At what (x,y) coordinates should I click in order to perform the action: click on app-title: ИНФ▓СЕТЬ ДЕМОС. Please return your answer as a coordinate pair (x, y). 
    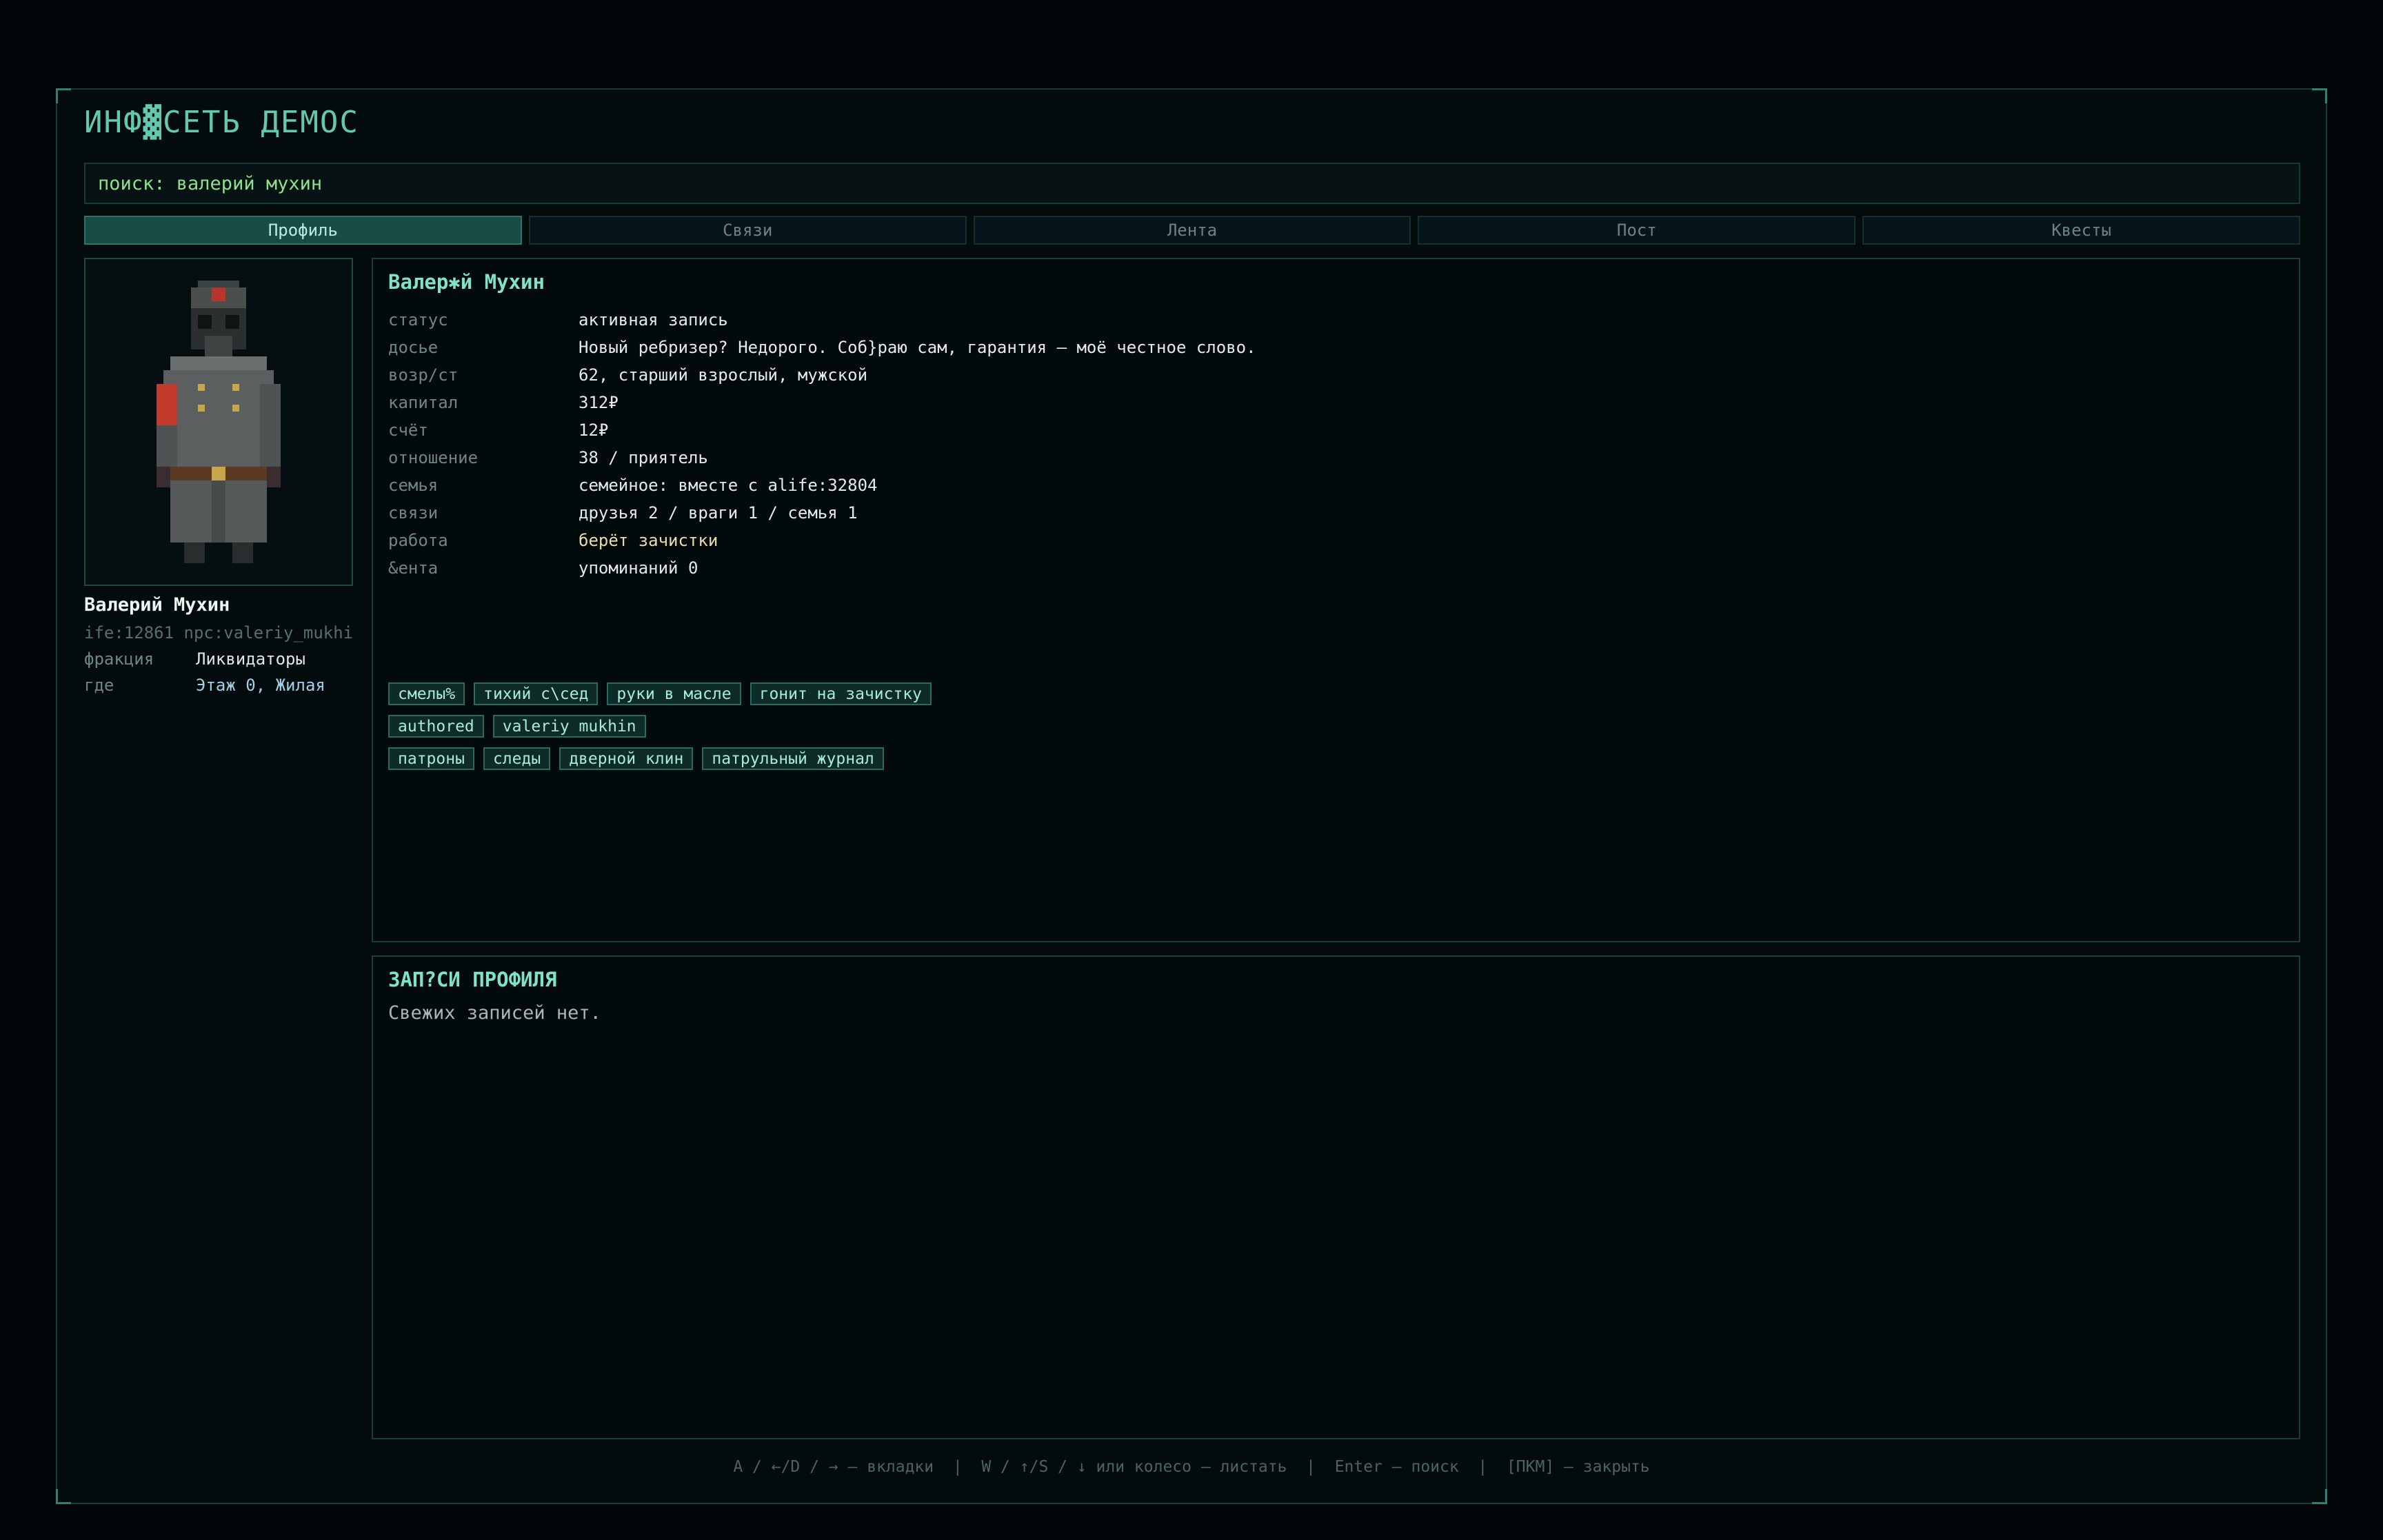
    Looking at the image, I should click on (221, 123).